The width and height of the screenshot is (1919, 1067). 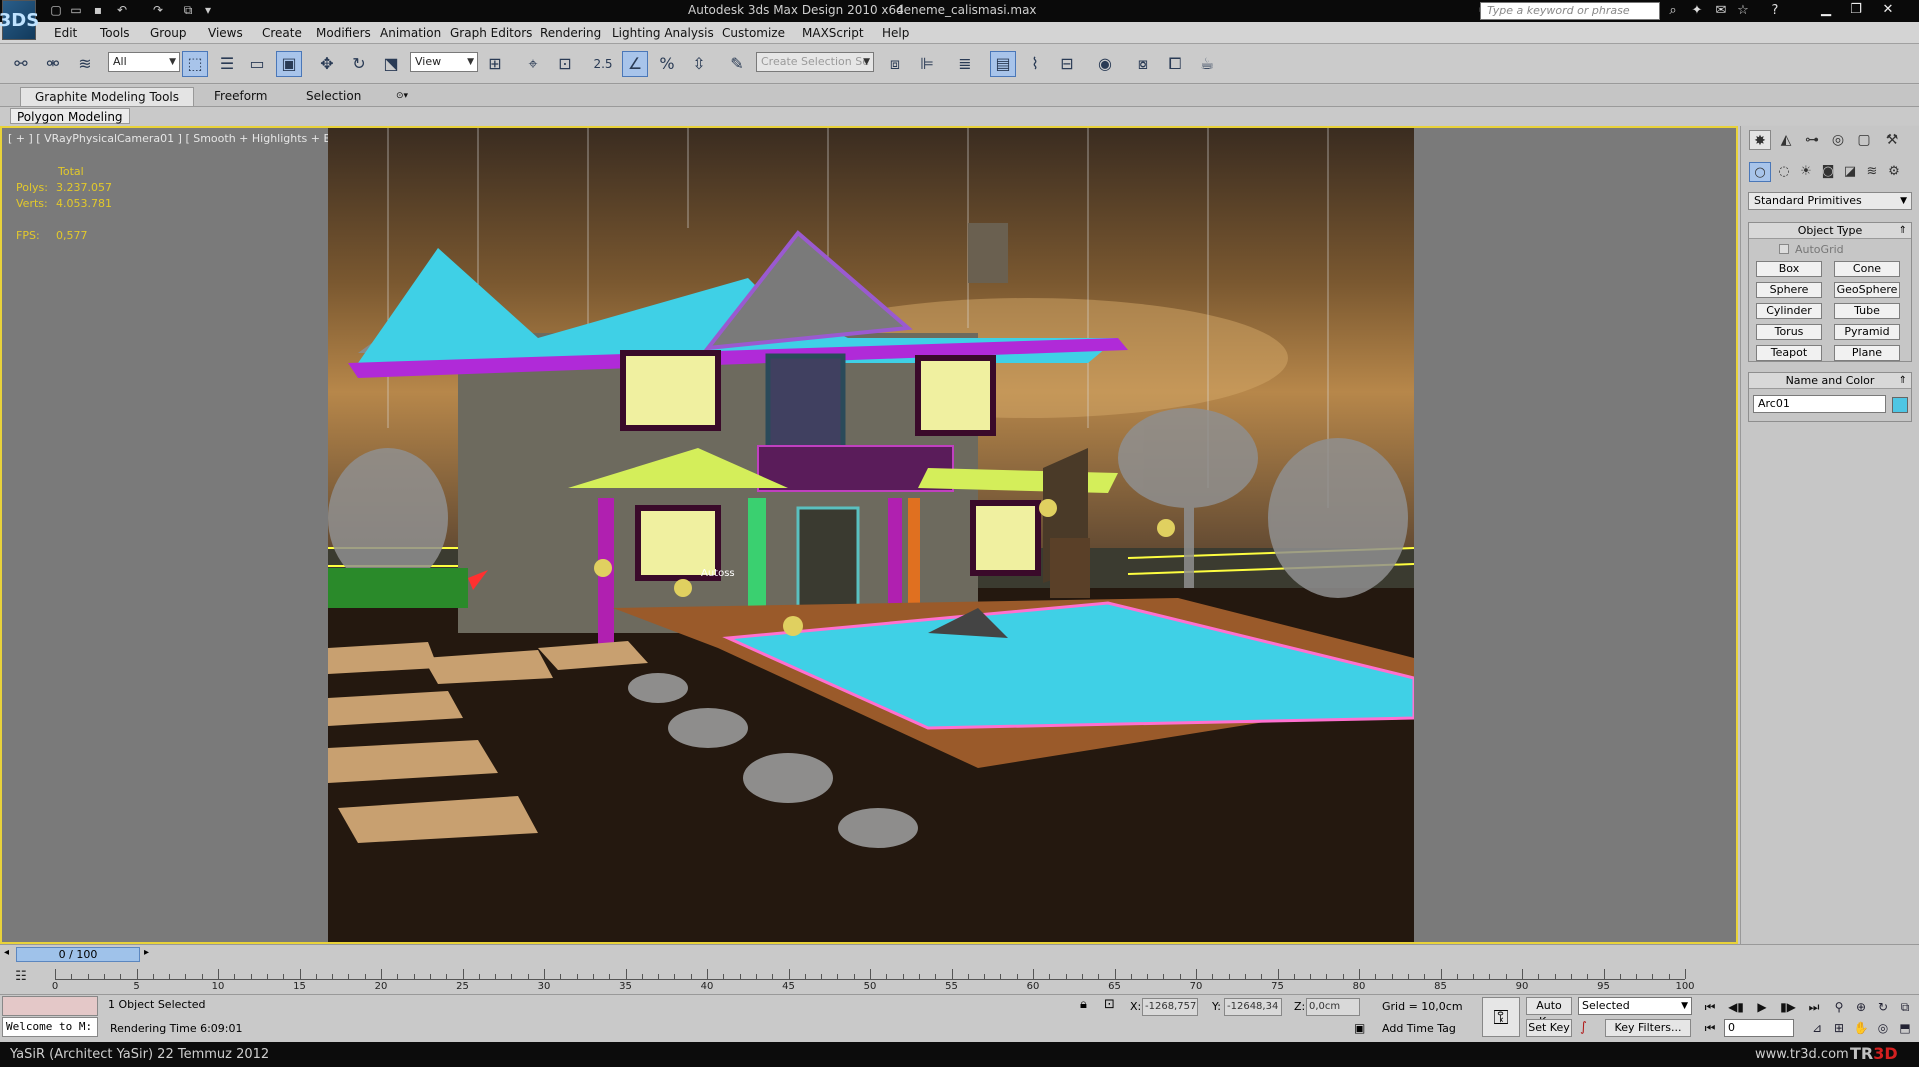 What do you see at coordinates (122, 10) in the screenshot?
I see `undo-icon: ↶` at bounding box center [122, 10].